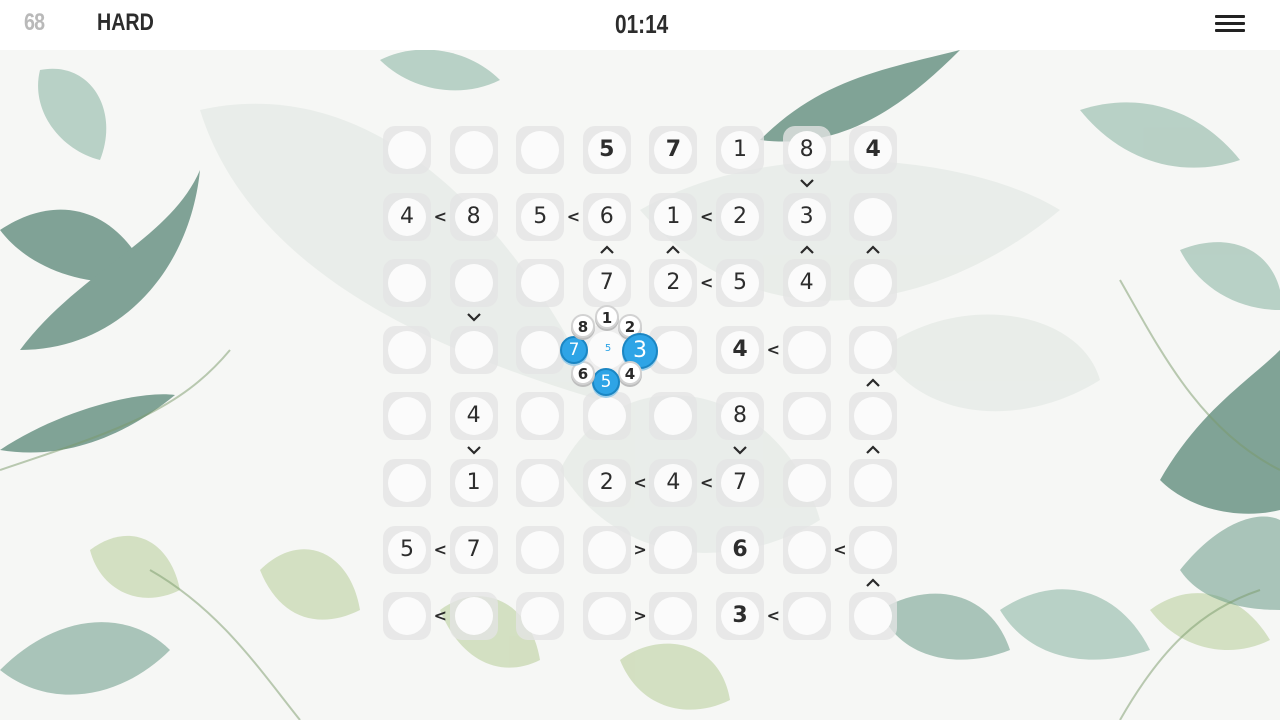  What do you see at coordinates (873, 616) in the screenshot?
I see `grid-cell-r7-c7` at bounding box center [873, 616].